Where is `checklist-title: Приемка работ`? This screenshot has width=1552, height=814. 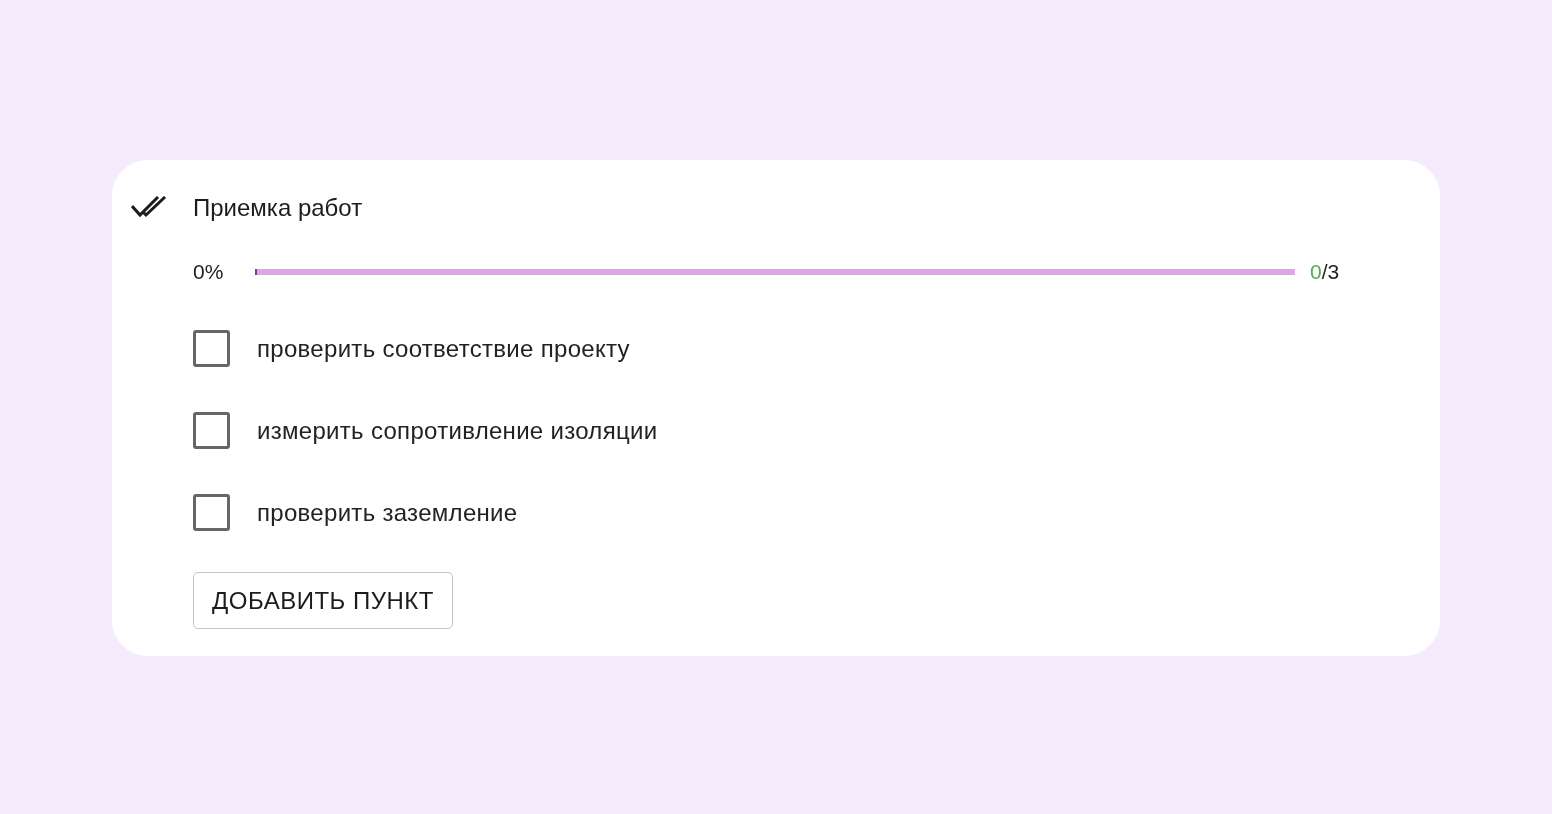
checklist-title: Приемка работ is located at coordinates (278, 208).